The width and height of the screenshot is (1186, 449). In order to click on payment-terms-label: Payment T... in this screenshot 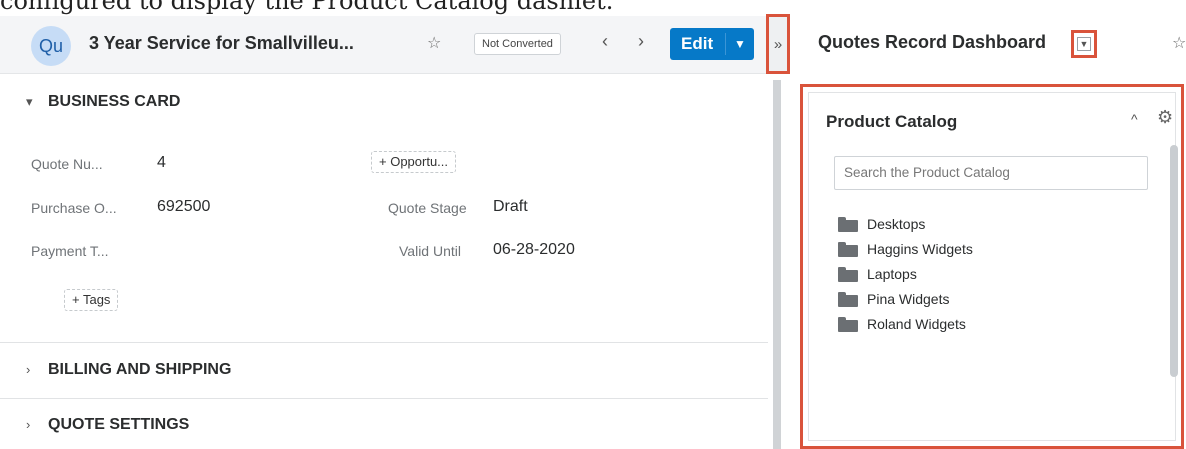, I will do `click(70, 251)`.